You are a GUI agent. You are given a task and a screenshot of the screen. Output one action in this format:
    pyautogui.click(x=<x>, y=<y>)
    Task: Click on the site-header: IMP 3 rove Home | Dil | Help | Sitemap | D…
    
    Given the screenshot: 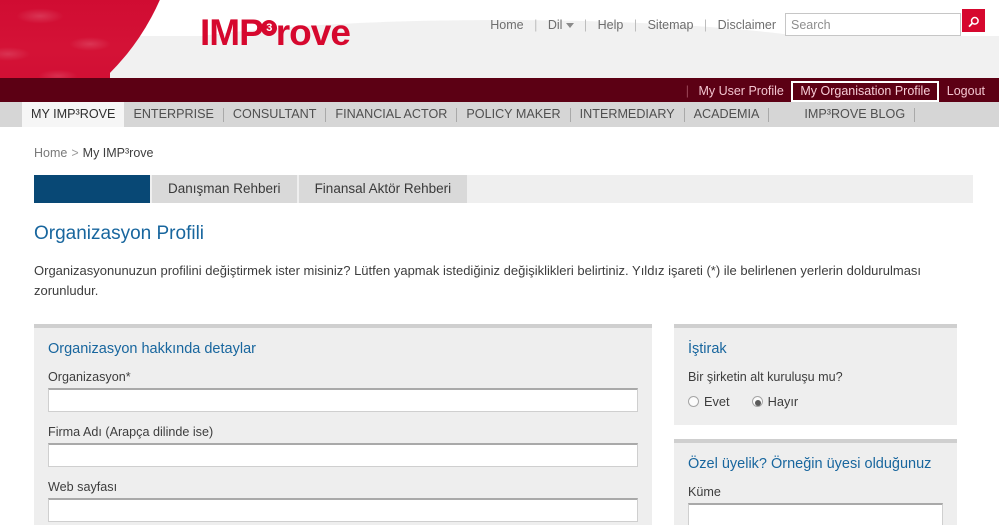 What is the action you would take?
    pyautogui.click(x=499, y=39)
    